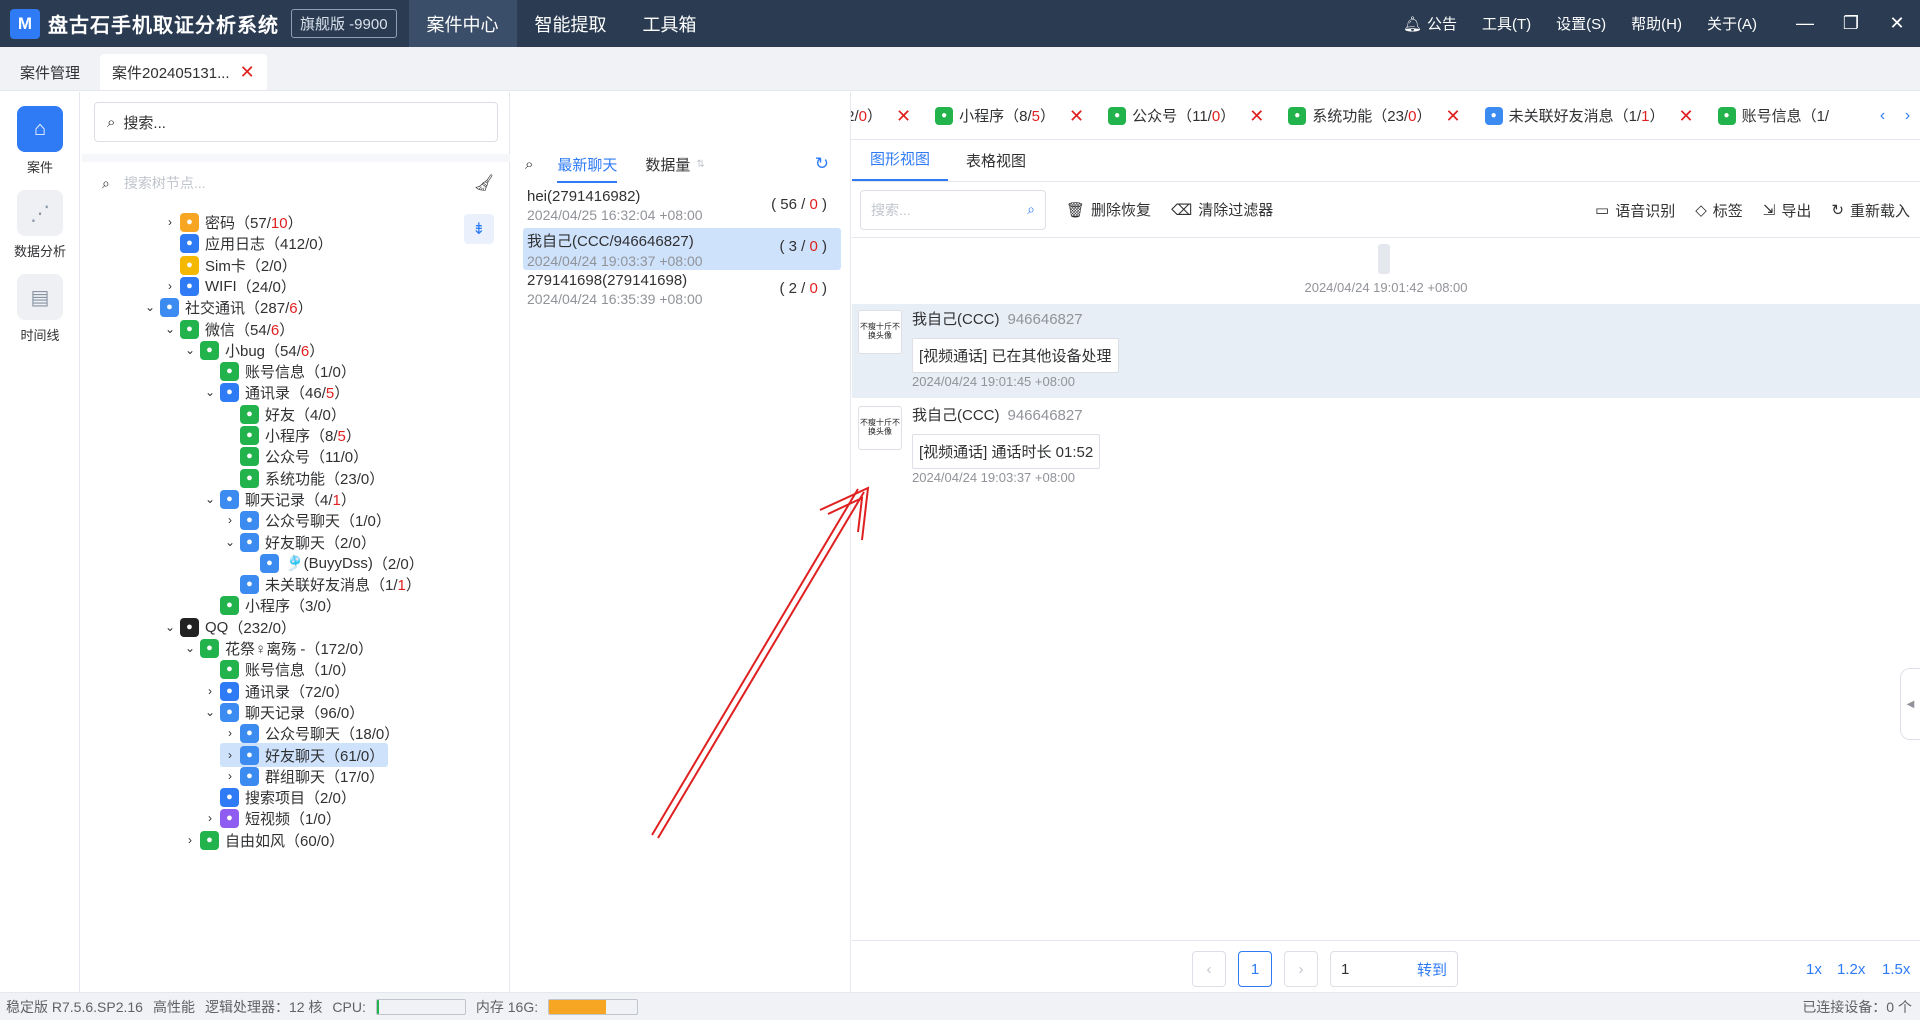 The height and width of the screenshot is (1020, 1920). What do you see at coordinates (1656, 23) in the screenshot?
I see `menu-help: 帮助(H)` at bounding box center [1656, 23].